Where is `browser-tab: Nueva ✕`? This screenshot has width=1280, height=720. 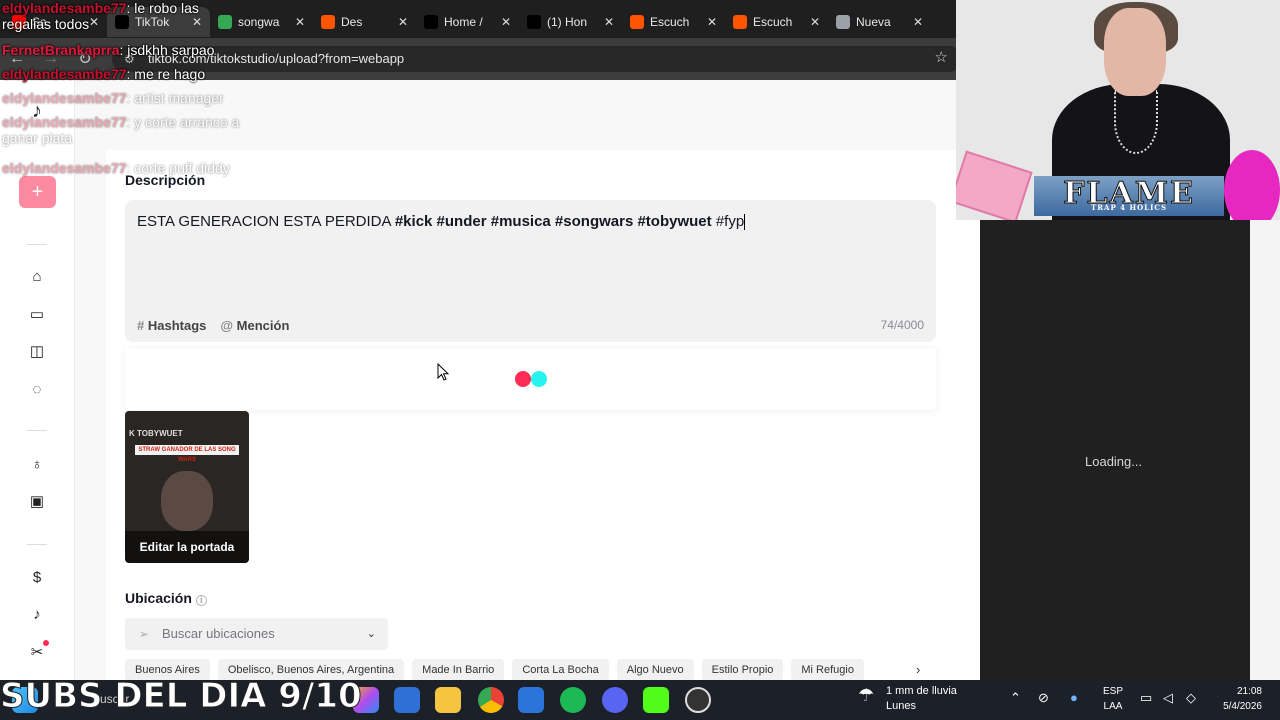
browser-tab: Nueva ✕ is located at coordinates (879, 22).